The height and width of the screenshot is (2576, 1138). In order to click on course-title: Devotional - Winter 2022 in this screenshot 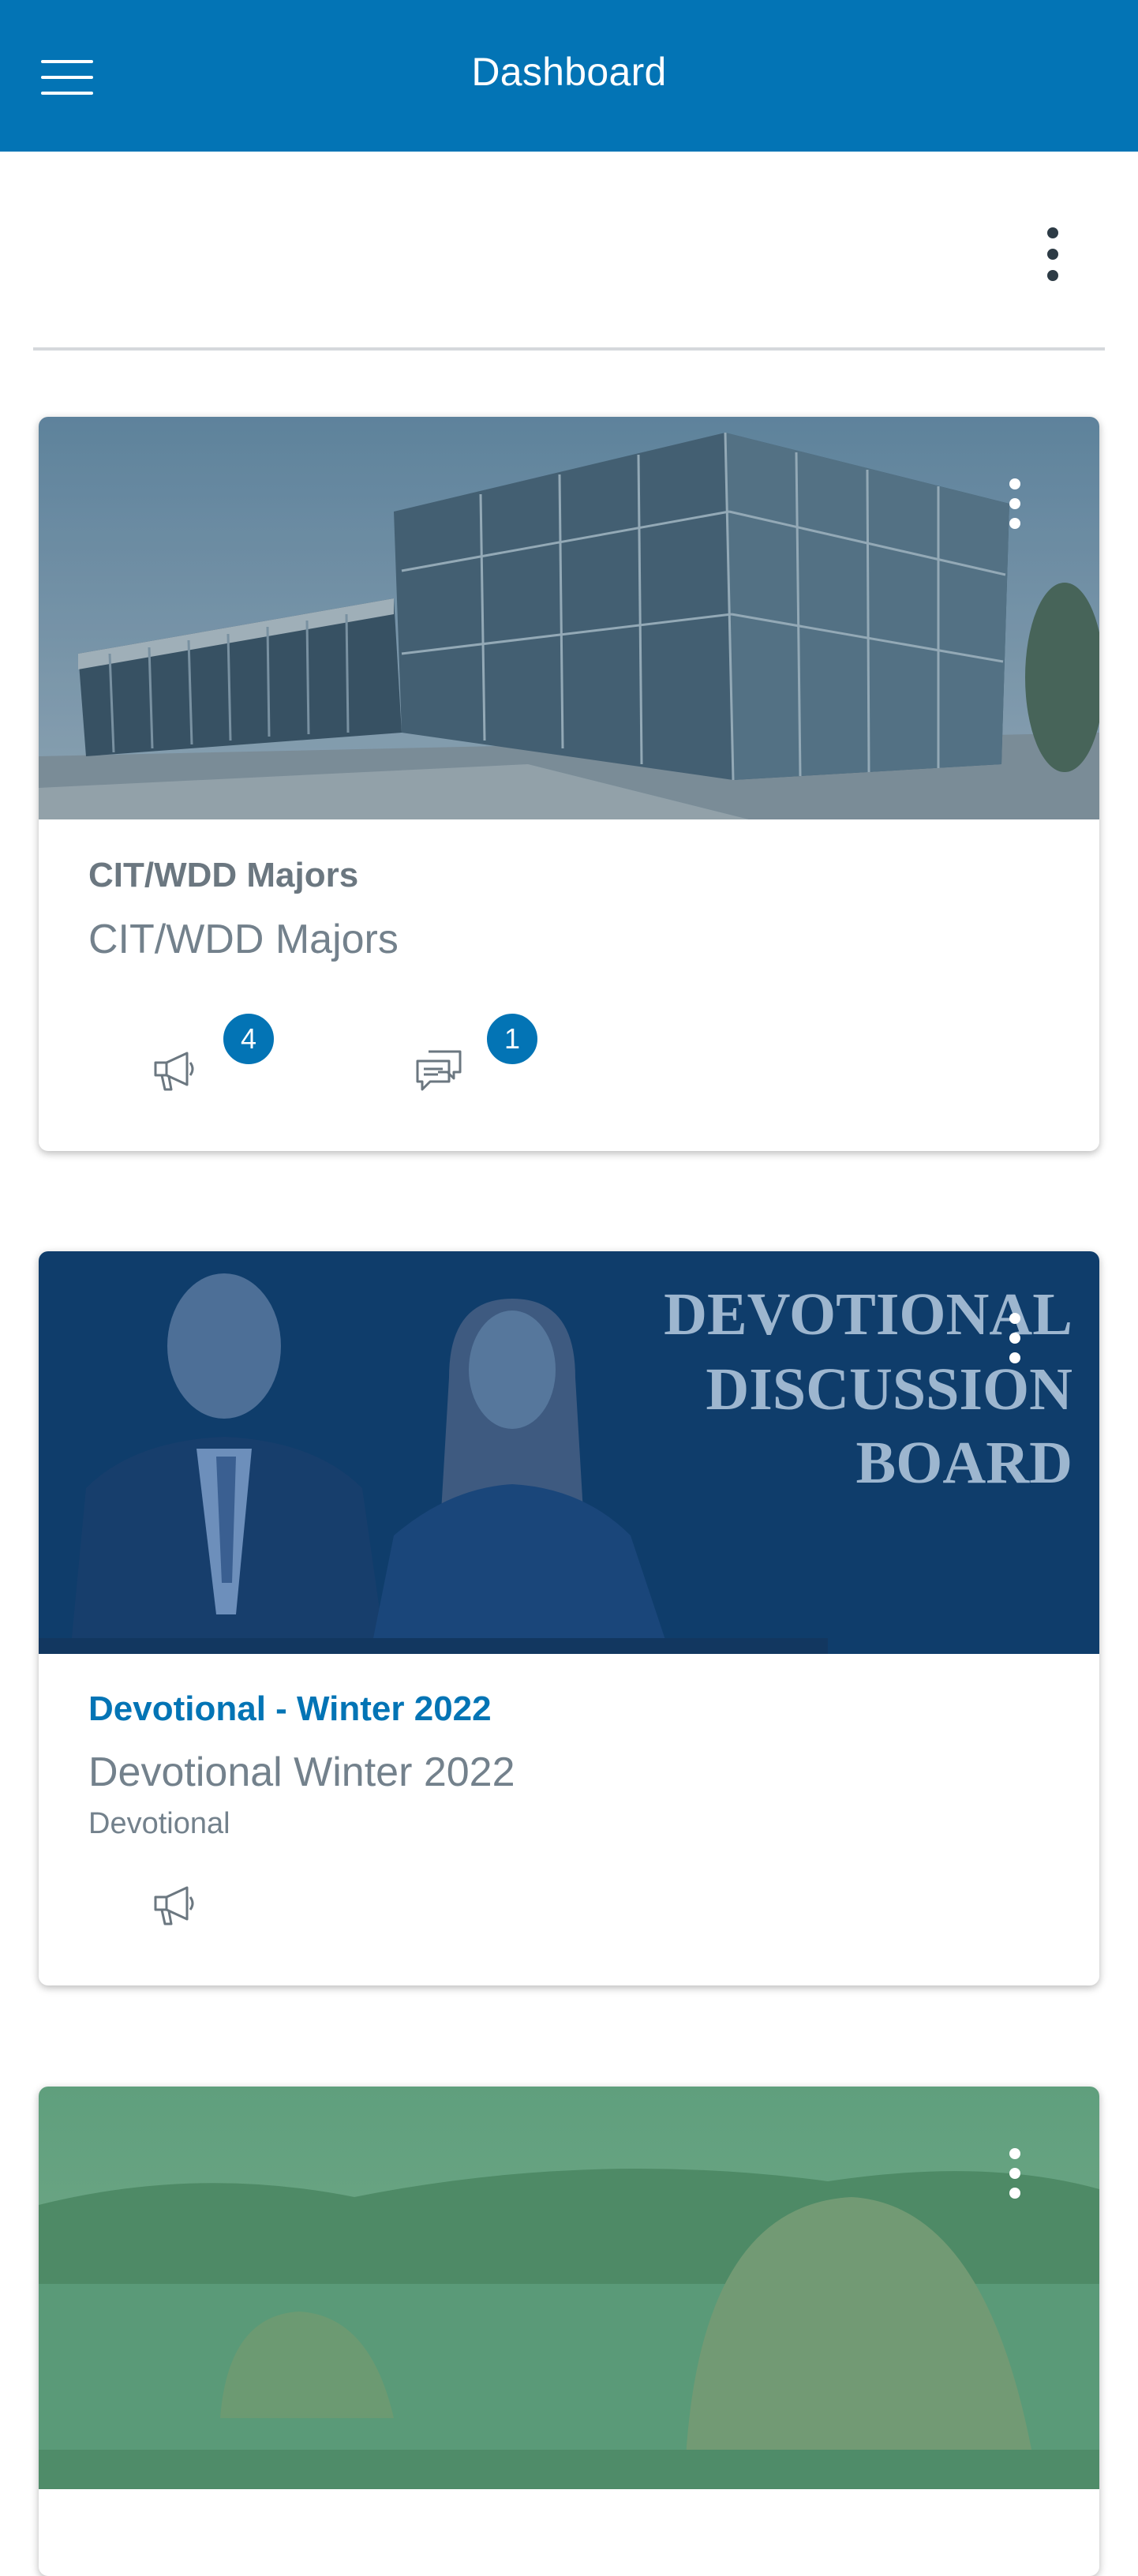, I will do `click(290, 1709)`.